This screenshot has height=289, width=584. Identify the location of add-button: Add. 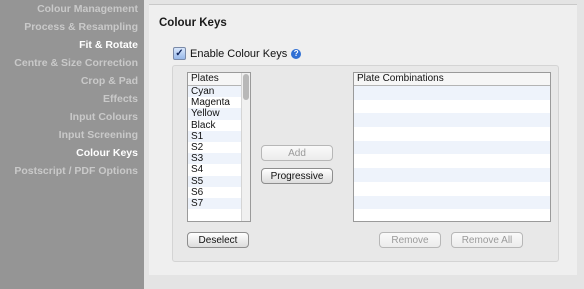
(297, 153).